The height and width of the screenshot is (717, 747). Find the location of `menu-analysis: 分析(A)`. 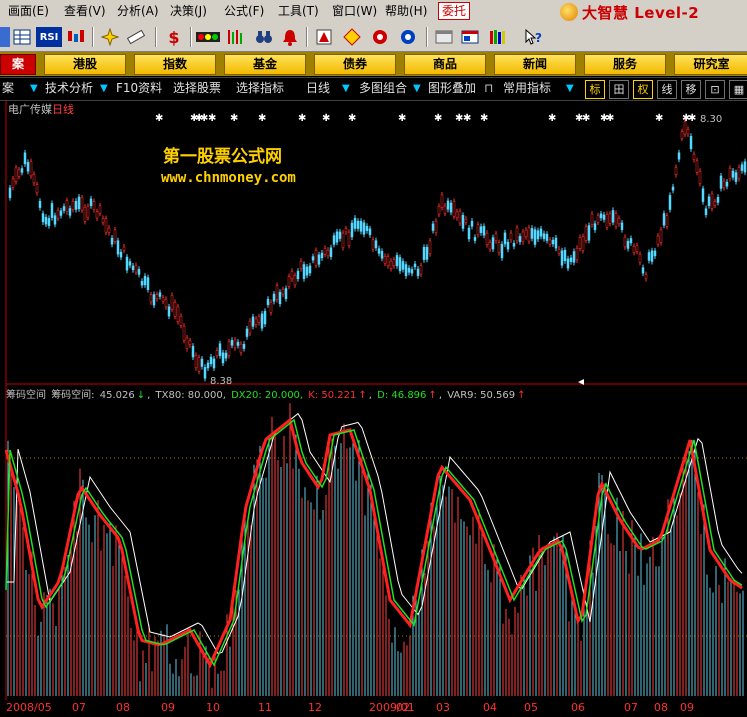

menu-analysis: 分析(A) is located at coordinates (138, 11).